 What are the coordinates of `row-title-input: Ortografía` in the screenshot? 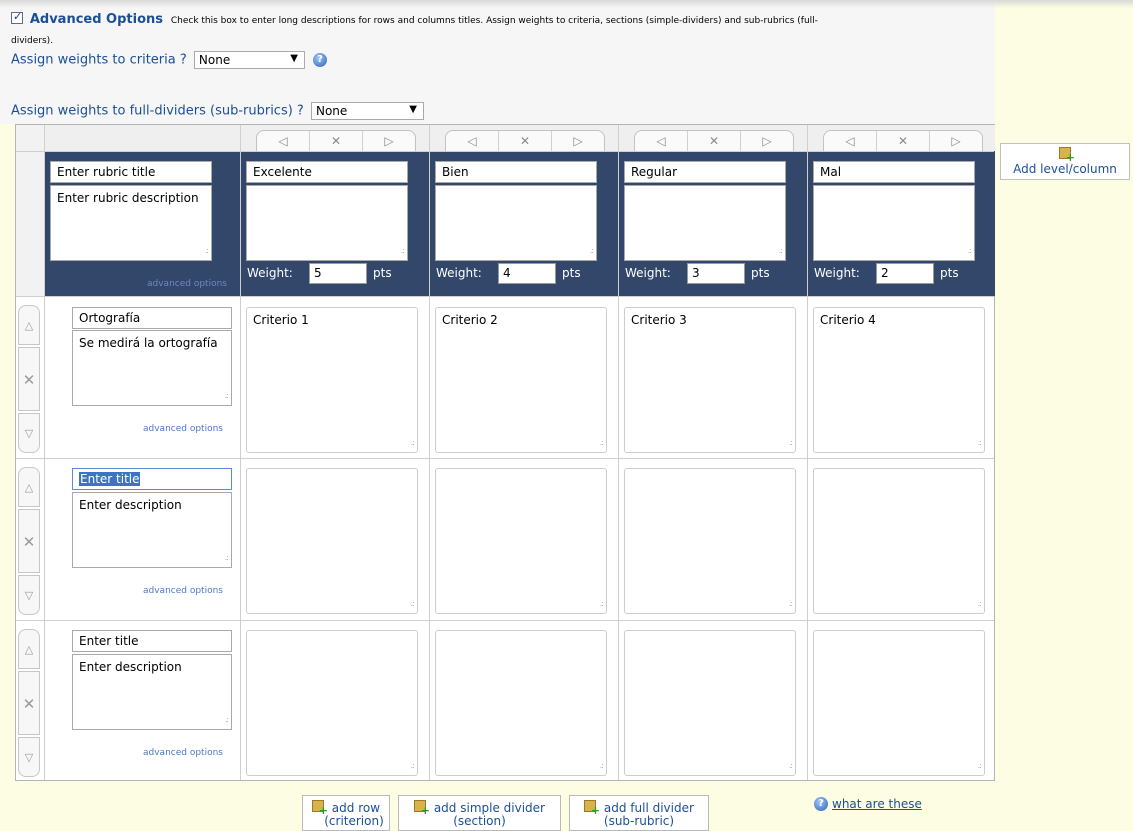 It's located at (152, 318).